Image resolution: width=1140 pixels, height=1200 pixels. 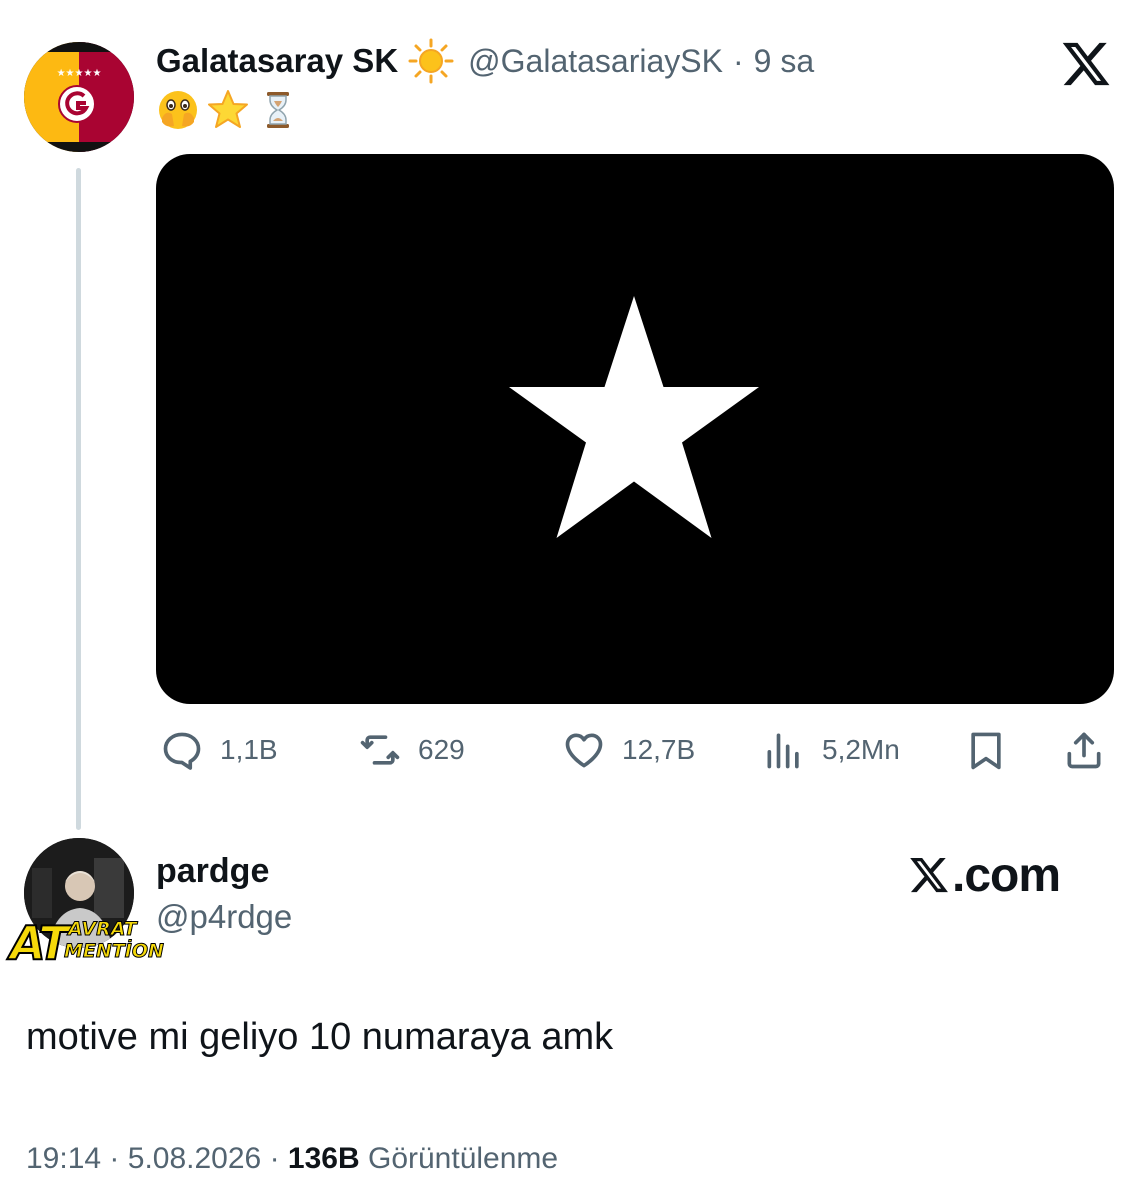 I want to click on views-button: 5,2Mn, so click(x=831, y=750).